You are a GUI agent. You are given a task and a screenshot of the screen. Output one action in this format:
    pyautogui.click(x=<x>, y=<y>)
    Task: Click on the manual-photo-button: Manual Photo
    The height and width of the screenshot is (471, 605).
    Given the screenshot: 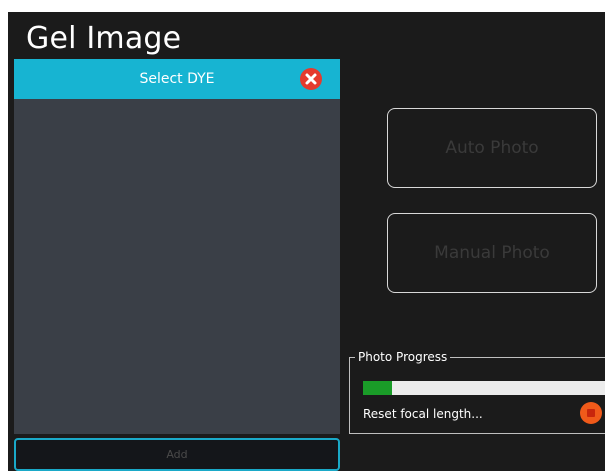 What is the action you would take?
    pyautogui.click(x=492, y=253)
    